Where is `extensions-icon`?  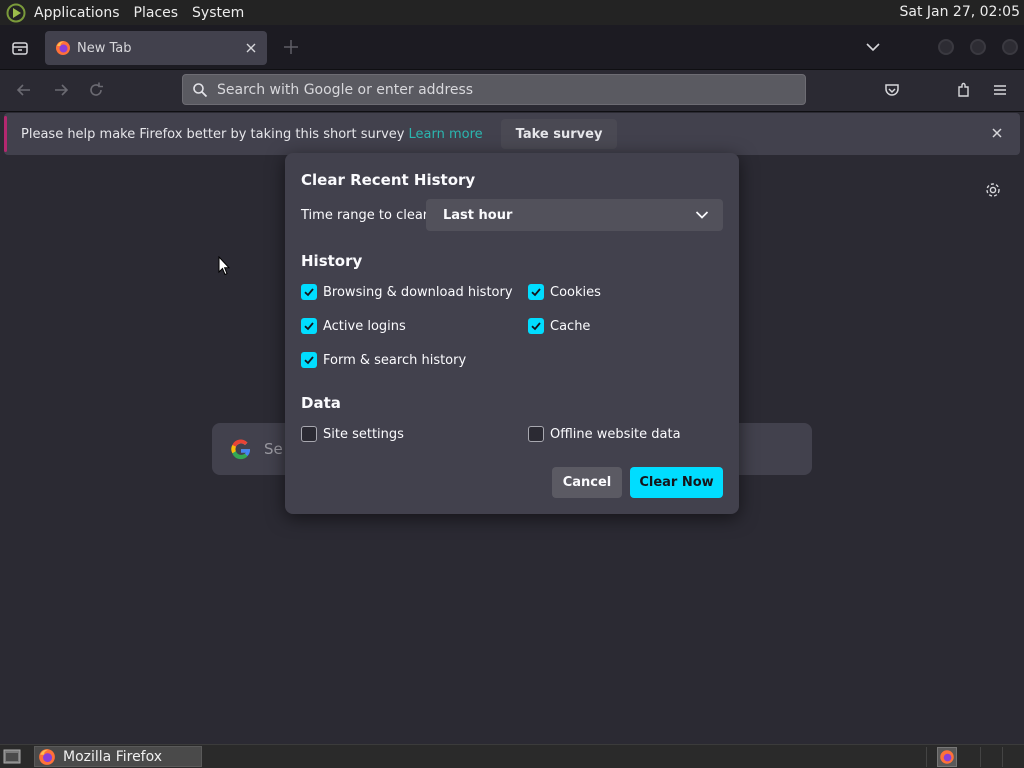
extensions-icon is located at coordinates (964, 90).